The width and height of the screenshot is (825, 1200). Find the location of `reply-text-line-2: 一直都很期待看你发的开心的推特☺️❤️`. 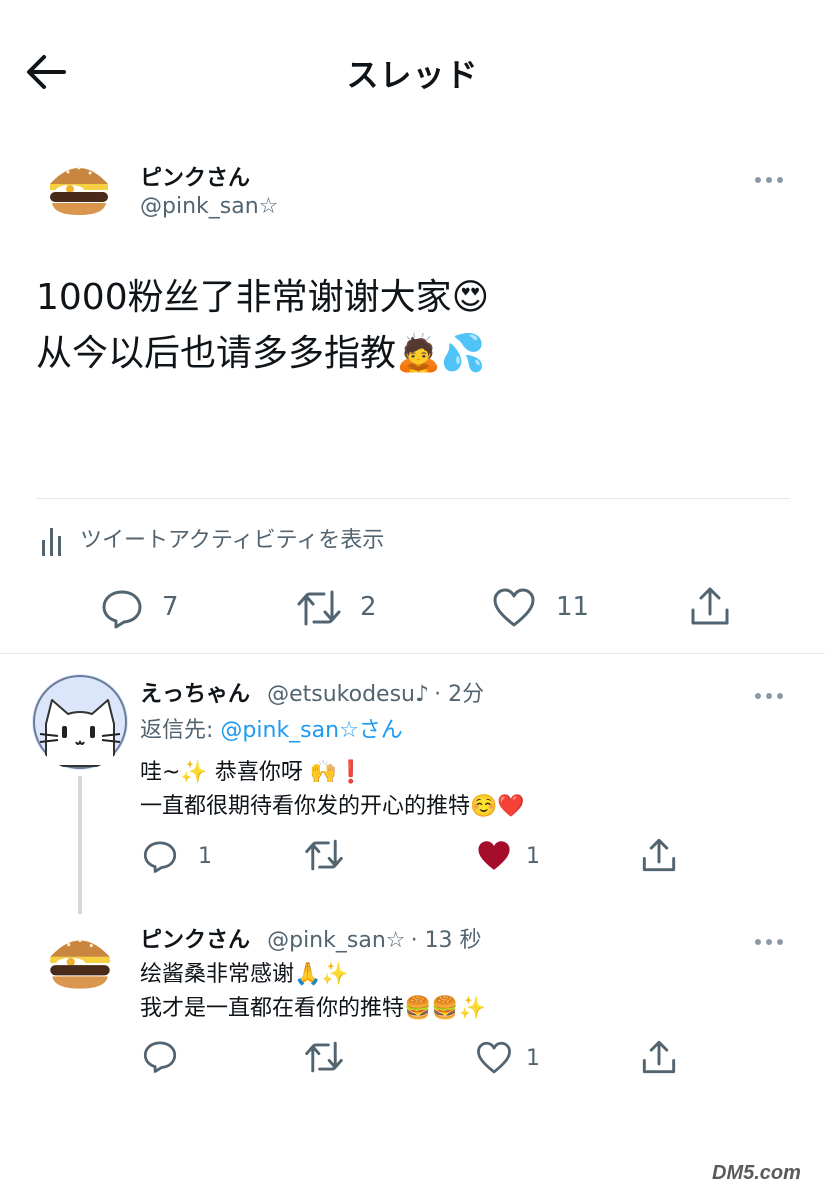

reply-text-line-2: 一直都很期待看你发的开心的推特☺️❤️ is located at coordinates (332, 806).